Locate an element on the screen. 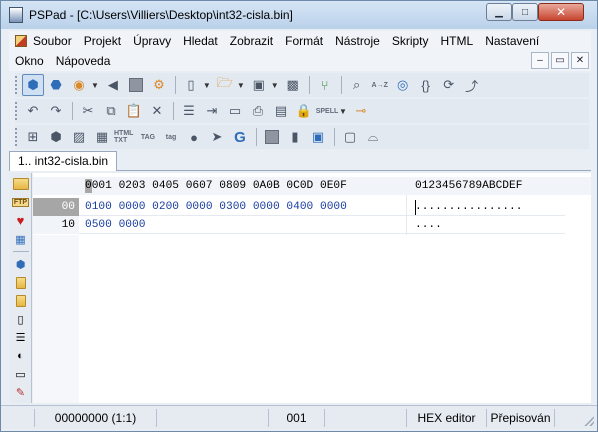  pencil-icon is located at coordinates (21, 41).